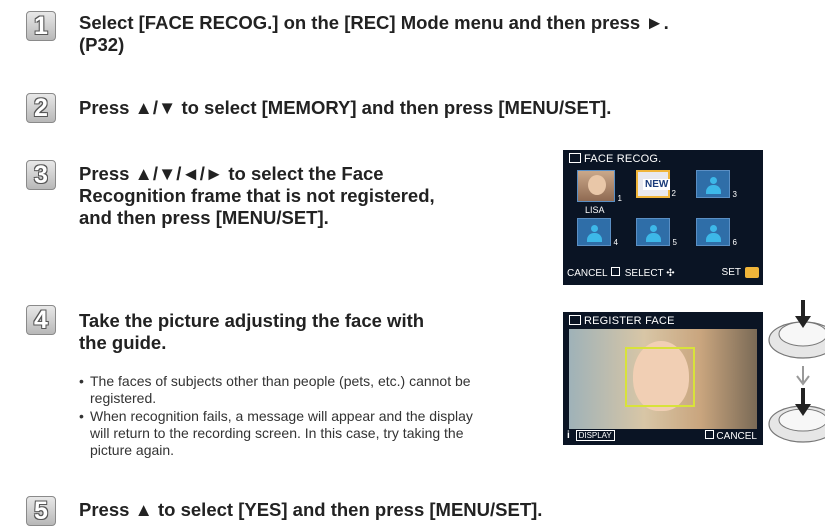  I want to click on step-5-badge: 5, so click(41, 511).